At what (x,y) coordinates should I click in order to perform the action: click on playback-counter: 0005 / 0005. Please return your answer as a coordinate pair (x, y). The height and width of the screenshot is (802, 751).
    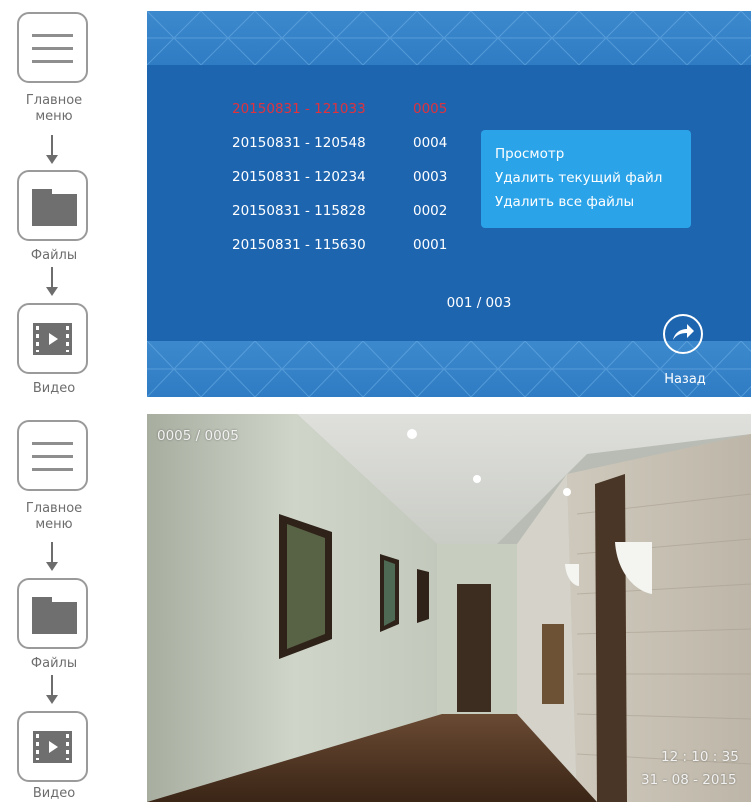
    Looking at the image, I should click on (198, 436).